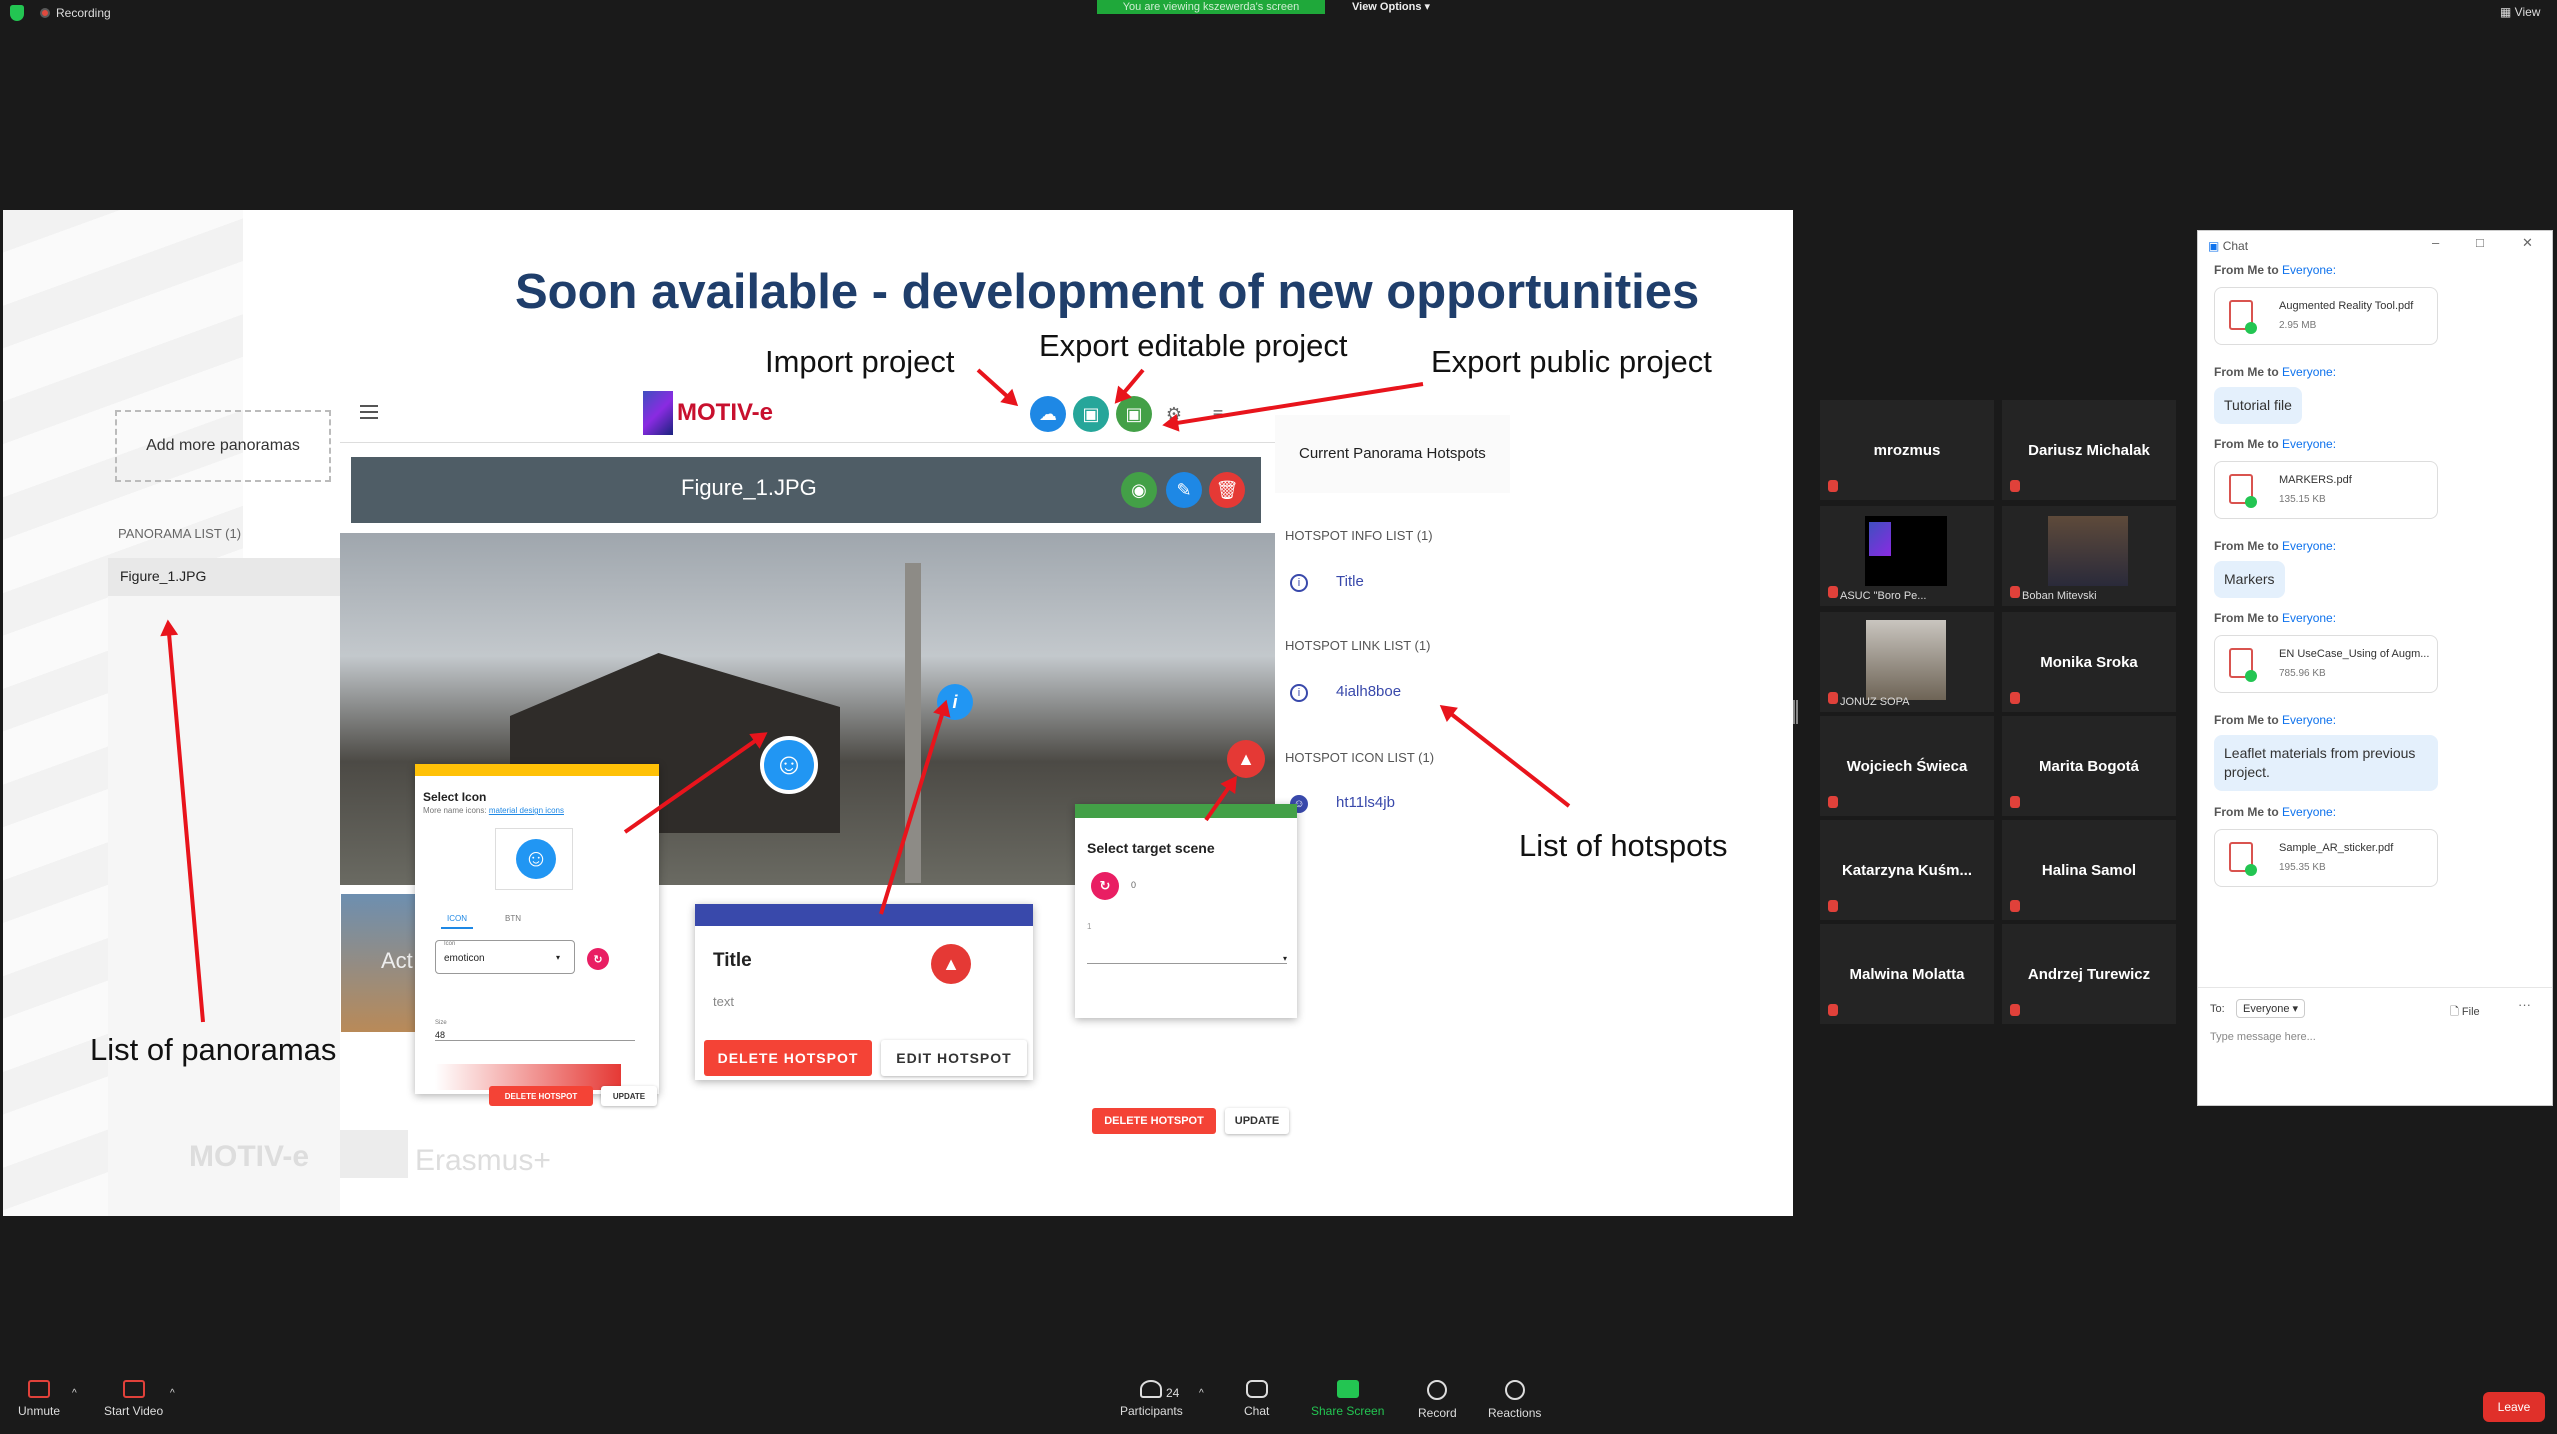 The width and height of the screenshot is (2557, 1434). Describe the element at coordinates (1515, 1413) in the screenshot. I see `reactions-label: Reactions` at that location.